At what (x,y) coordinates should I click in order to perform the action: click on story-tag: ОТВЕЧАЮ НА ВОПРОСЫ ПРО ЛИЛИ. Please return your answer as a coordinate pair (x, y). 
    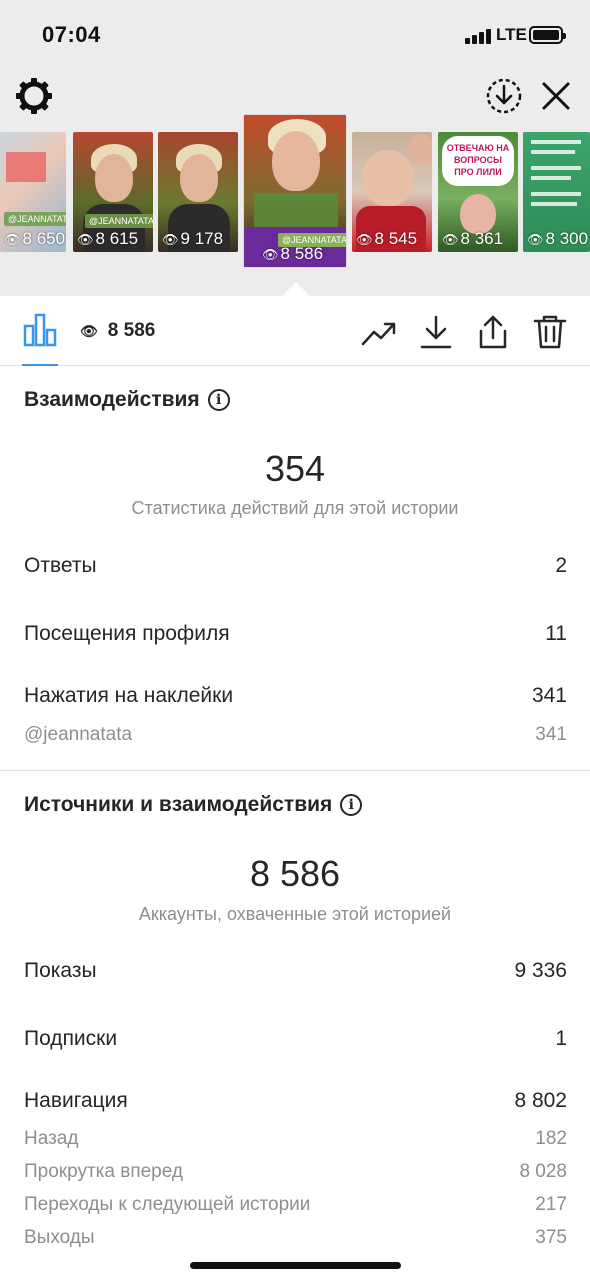
    Looking at the image, I should click on (478, 160).